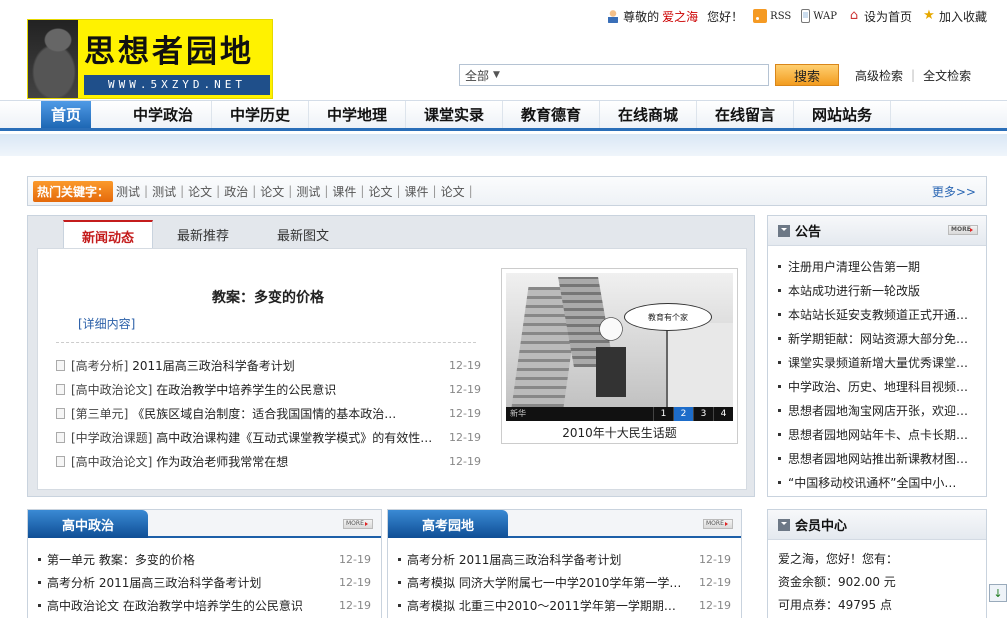  I want to click on member-balance: 资金余额：902.00 元, so click(837, 582).